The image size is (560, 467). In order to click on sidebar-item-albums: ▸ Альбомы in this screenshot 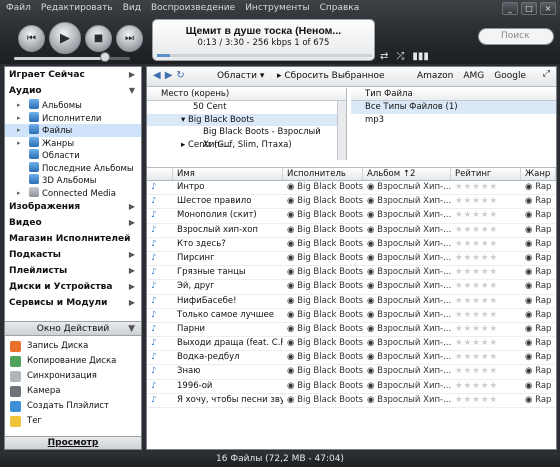, I will do `click(73, 105)`.